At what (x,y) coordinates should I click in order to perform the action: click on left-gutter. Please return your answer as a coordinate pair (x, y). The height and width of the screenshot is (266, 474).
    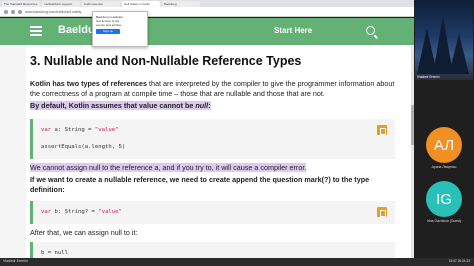
    Looking at the image, I should click on (13, 151).